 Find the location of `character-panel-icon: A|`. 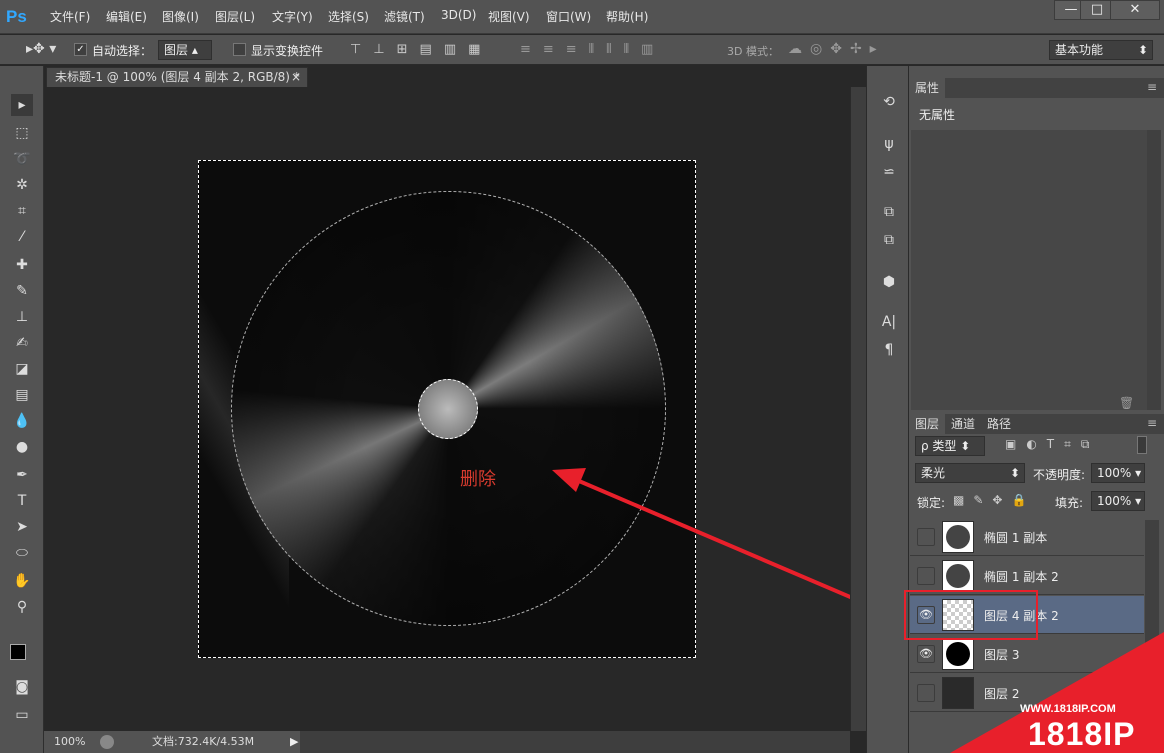

character-panel-icon: A| is located at coordinates (889, 322).